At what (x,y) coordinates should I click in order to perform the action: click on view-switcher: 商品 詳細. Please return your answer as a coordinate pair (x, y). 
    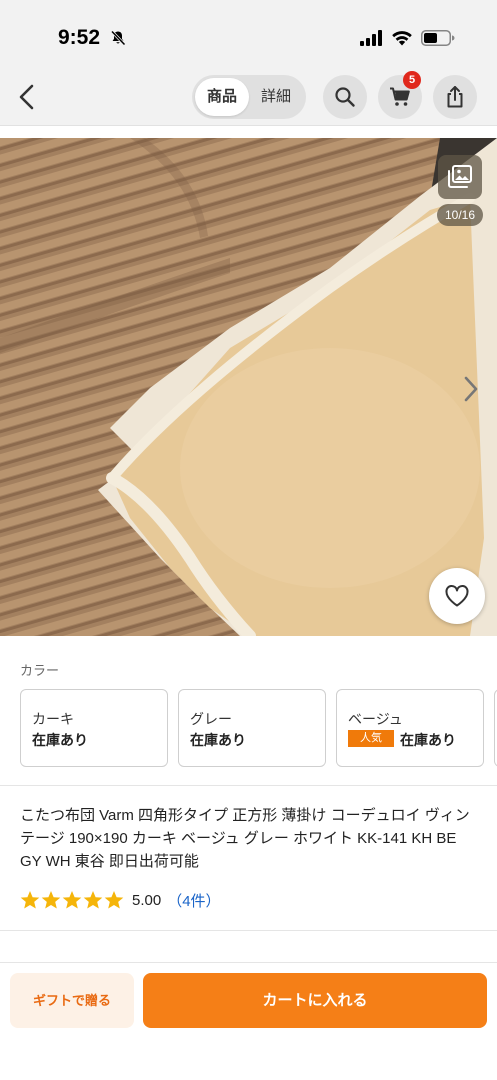
    Looking at the image, I should click on (249, 97).